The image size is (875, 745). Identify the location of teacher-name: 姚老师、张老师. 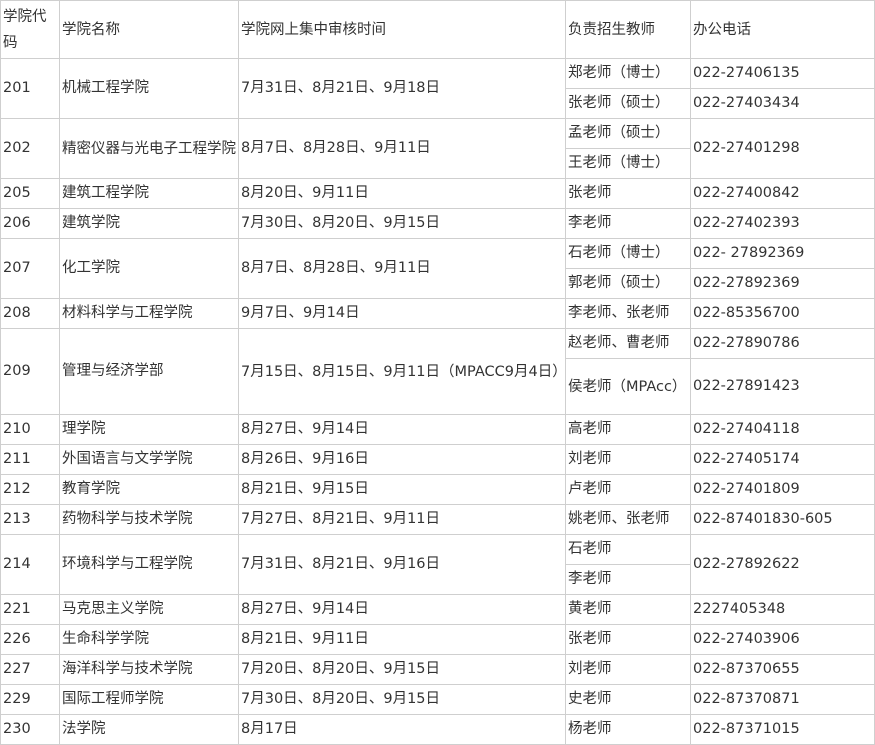
(628, 519).